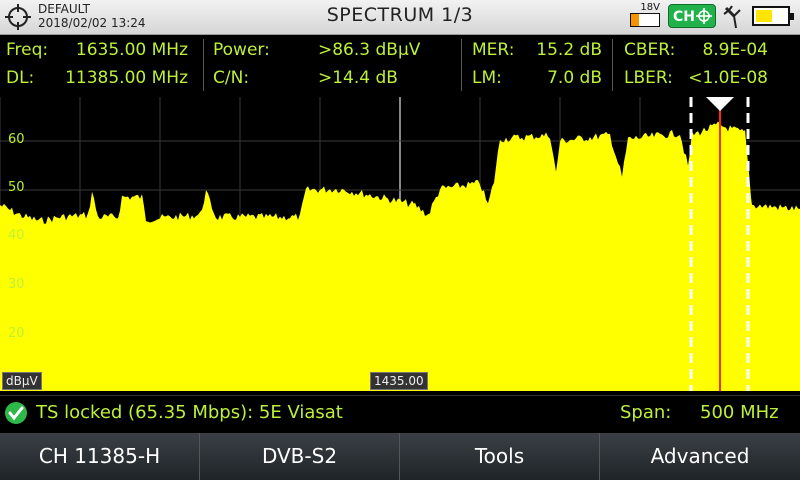 The image size is (800, 480). I want to click on screen-title: SPECTRUM 1/3, so click(400, 15).